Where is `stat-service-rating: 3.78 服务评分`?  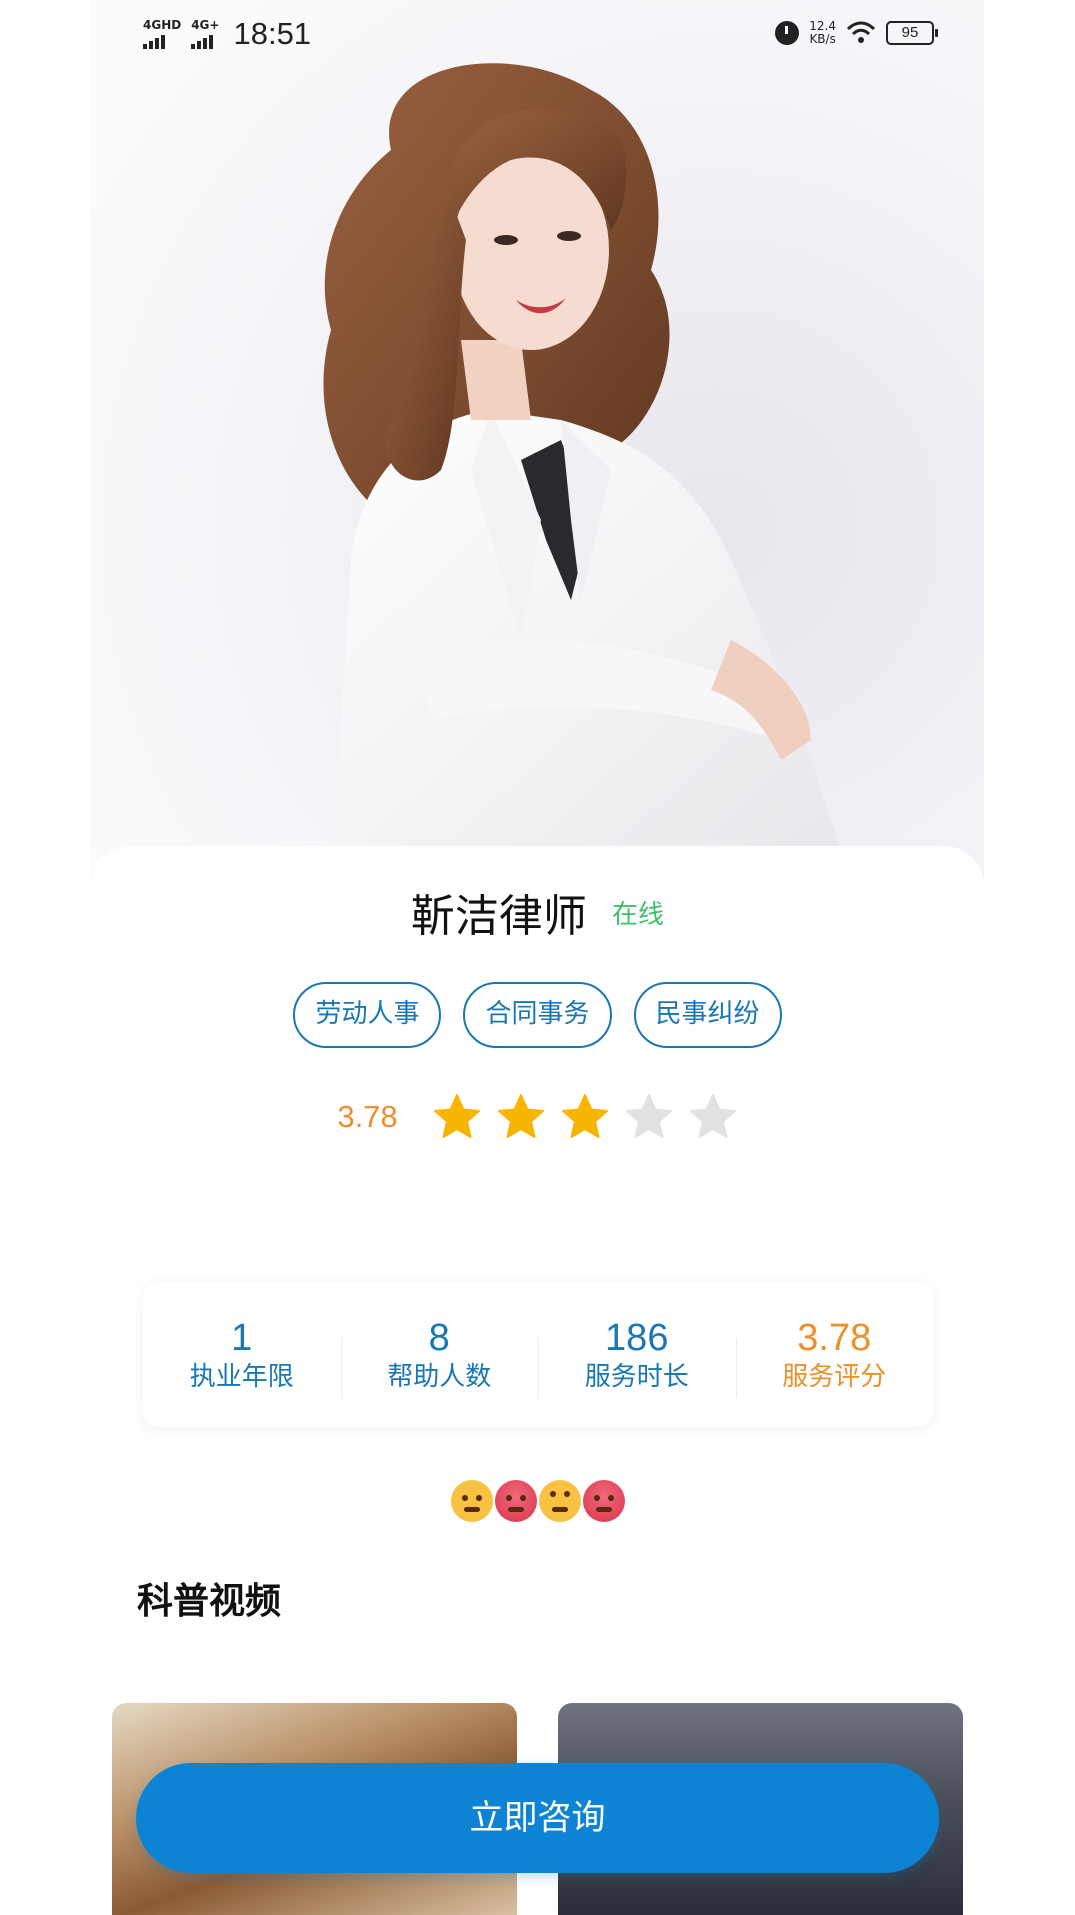 stat-service-rating: 3.78 服务评分 is located at coordinates (834, 1357).